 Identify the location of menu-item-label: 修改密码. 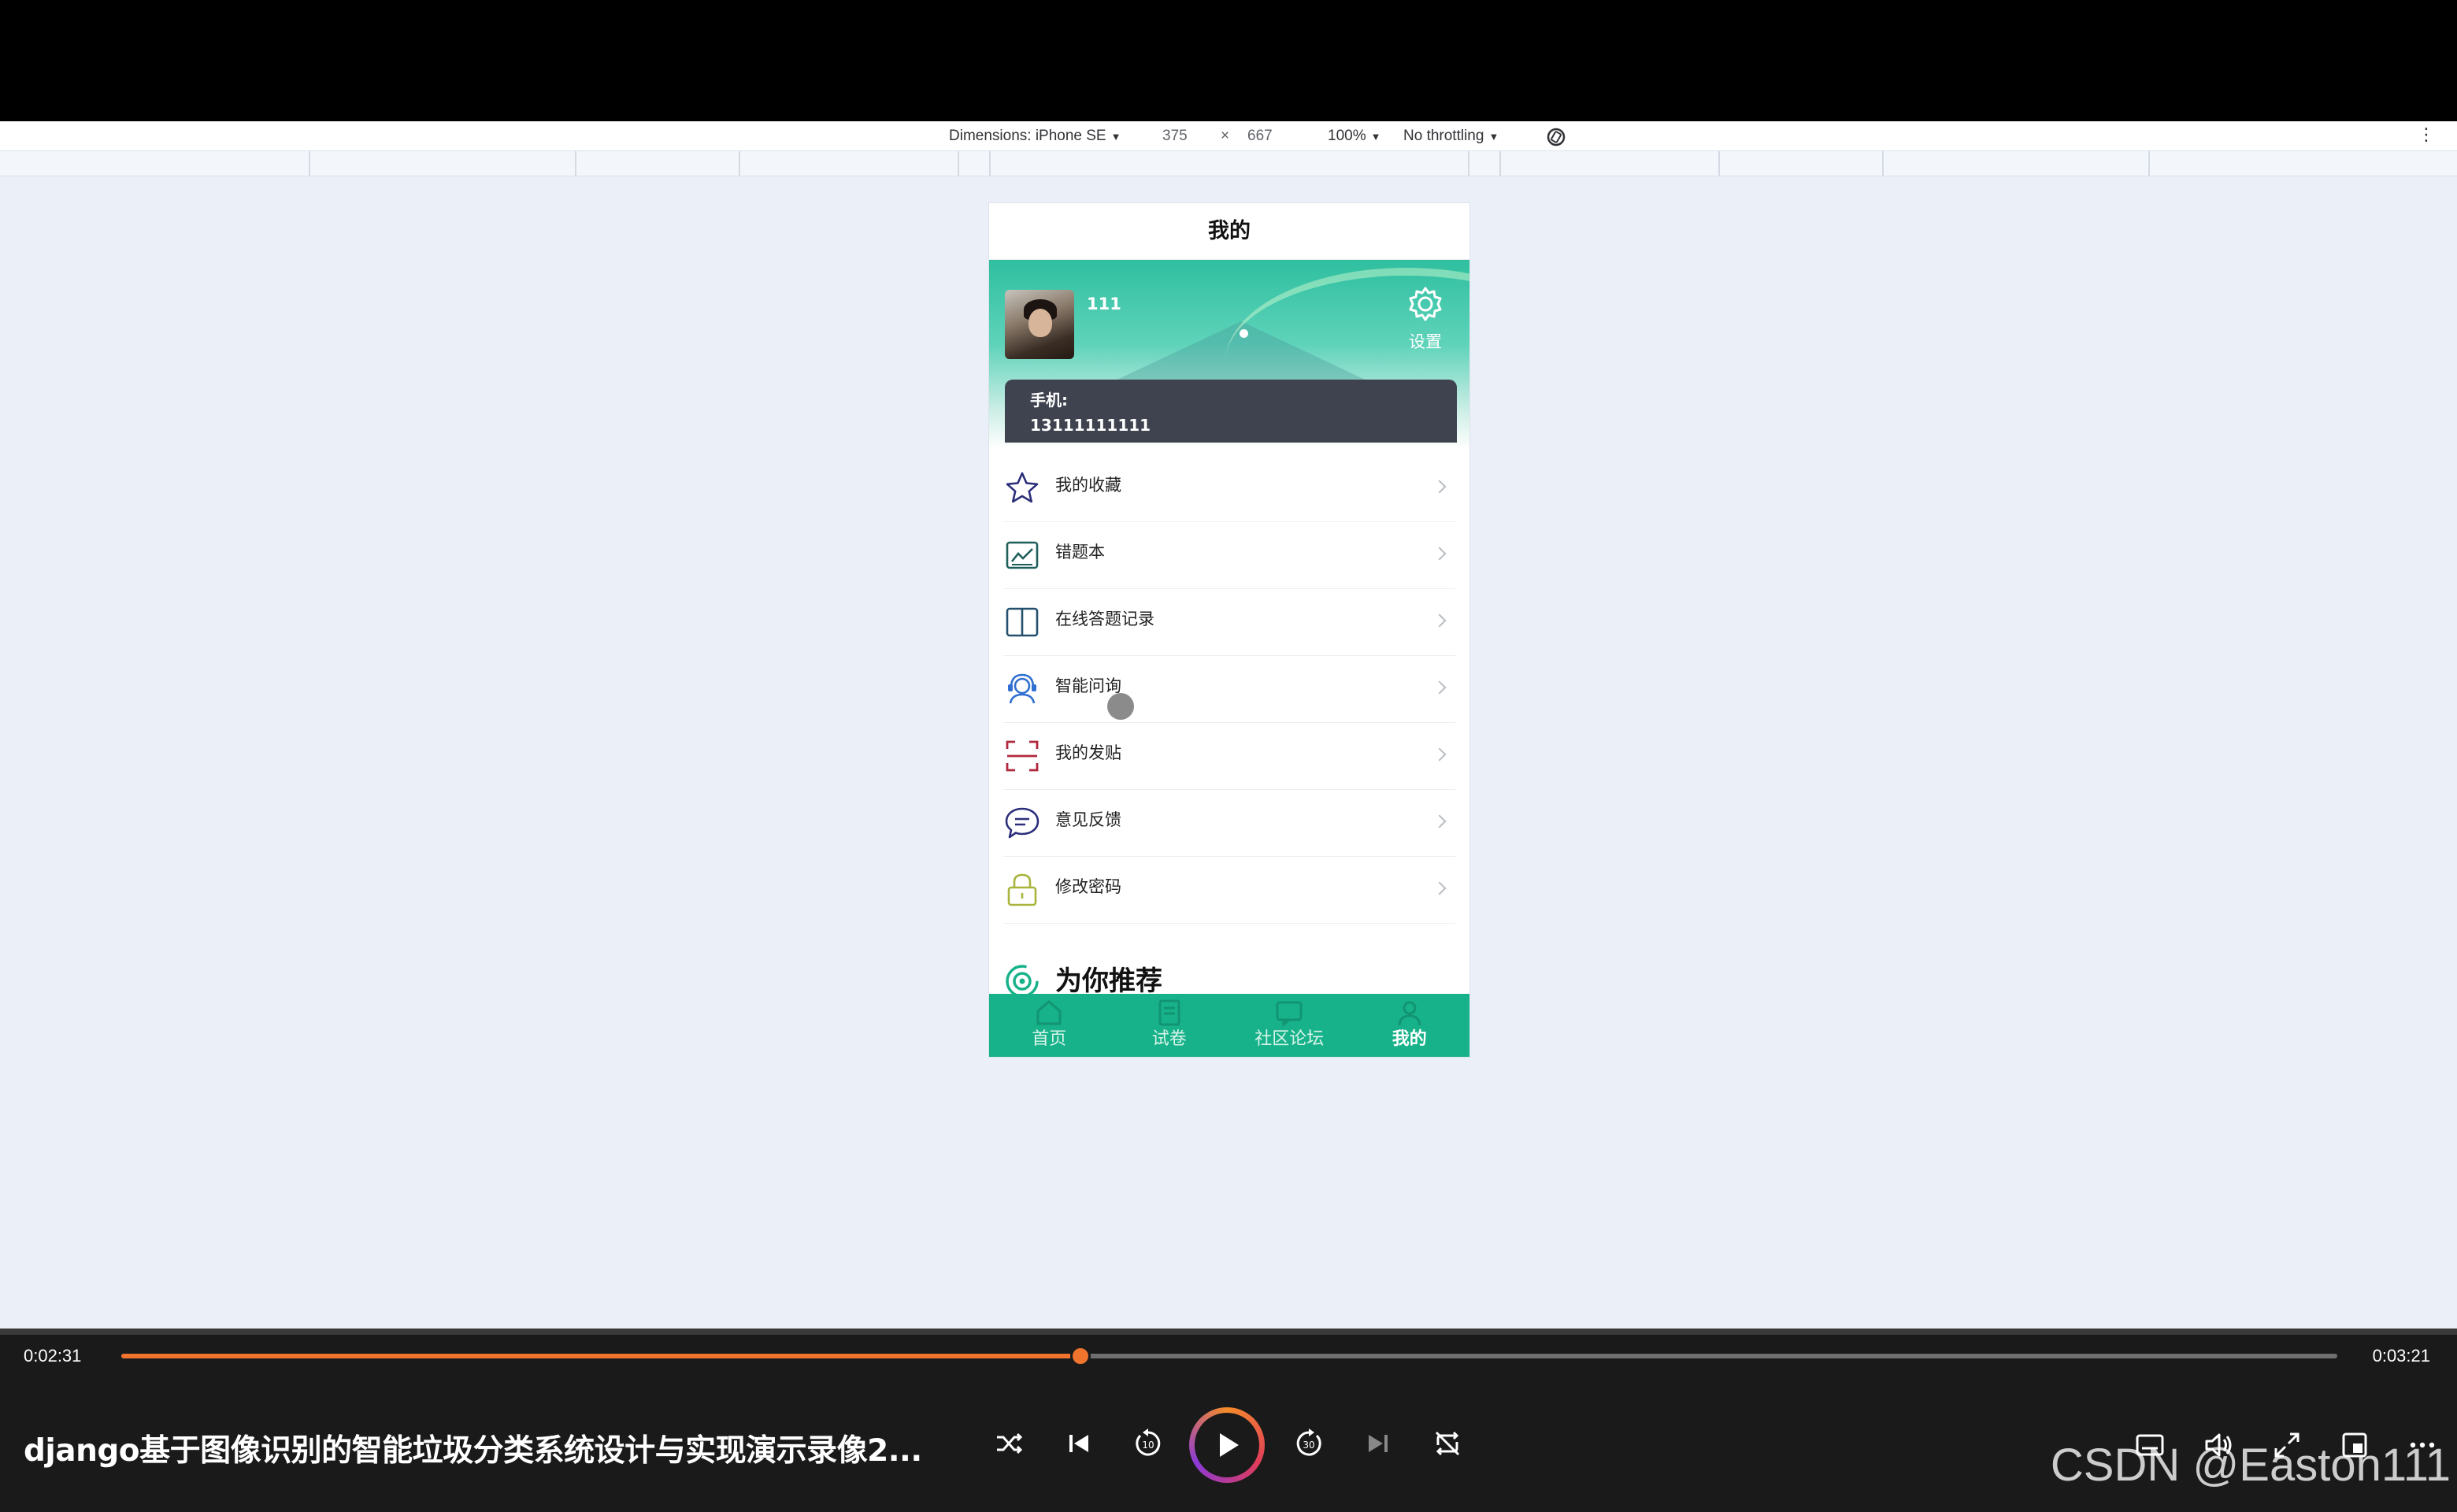
(1088, 886).